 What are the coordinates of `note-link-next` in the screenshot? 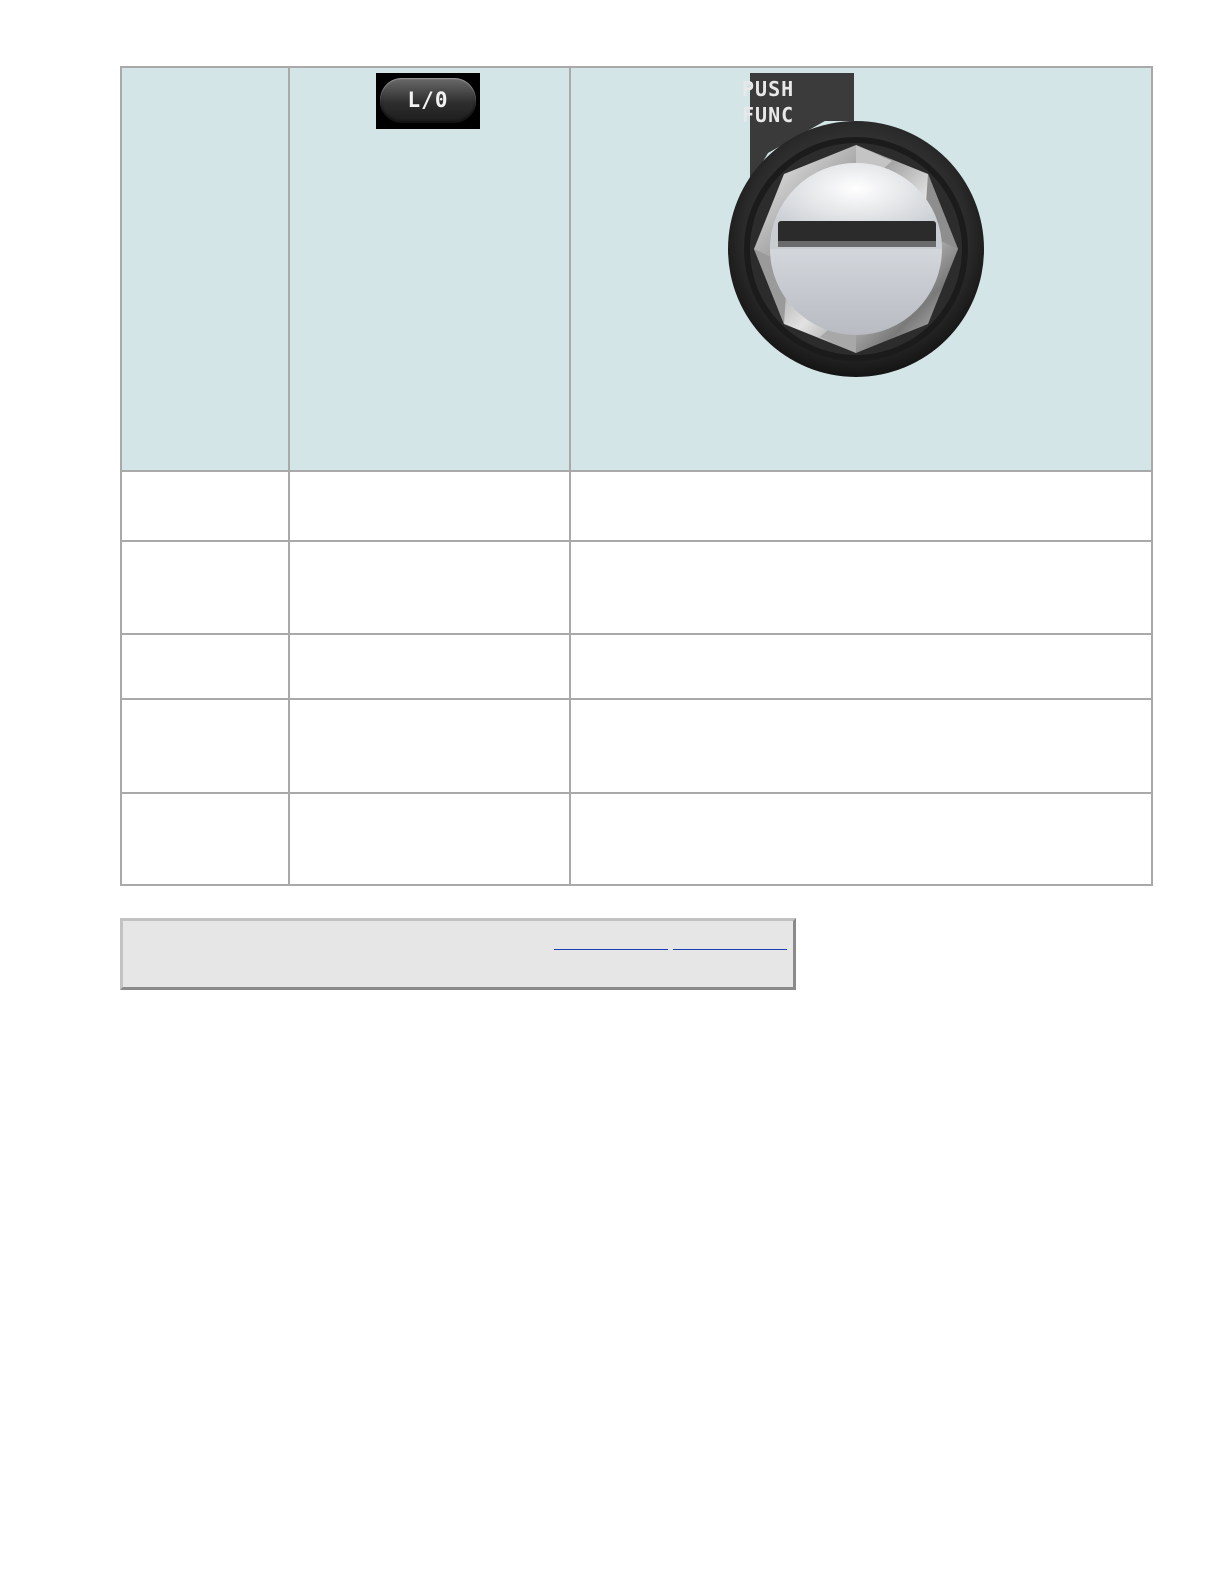 It's located at (730, 942).